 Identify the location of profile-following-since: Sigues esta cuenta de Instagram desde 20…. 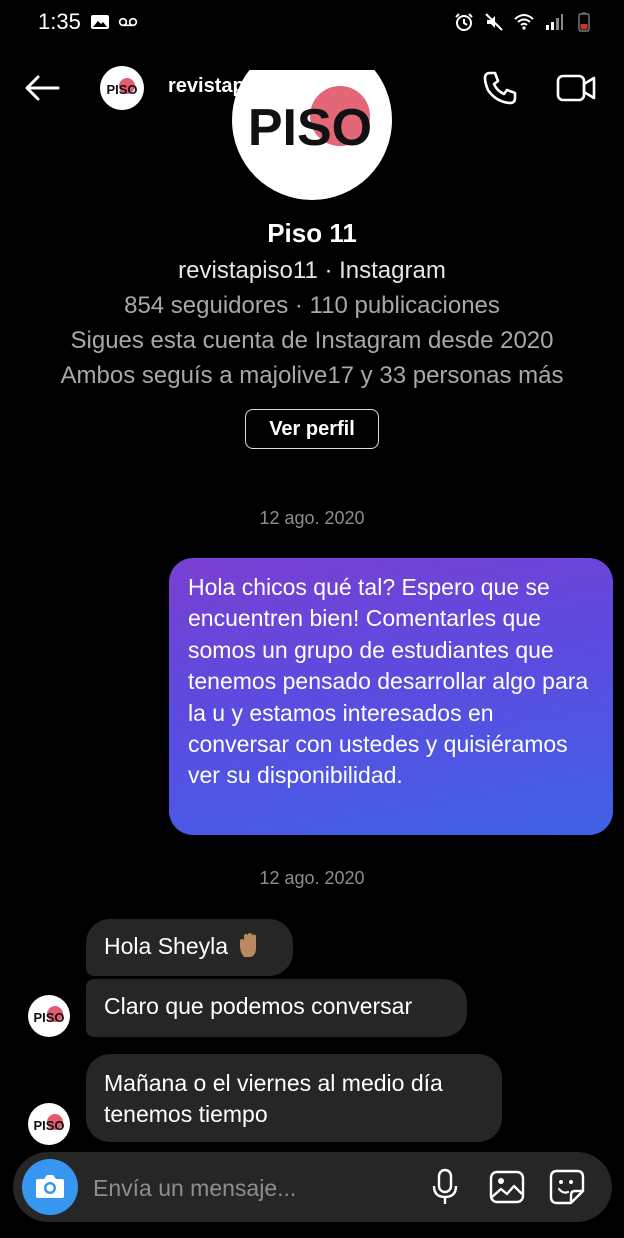
(312, 340).